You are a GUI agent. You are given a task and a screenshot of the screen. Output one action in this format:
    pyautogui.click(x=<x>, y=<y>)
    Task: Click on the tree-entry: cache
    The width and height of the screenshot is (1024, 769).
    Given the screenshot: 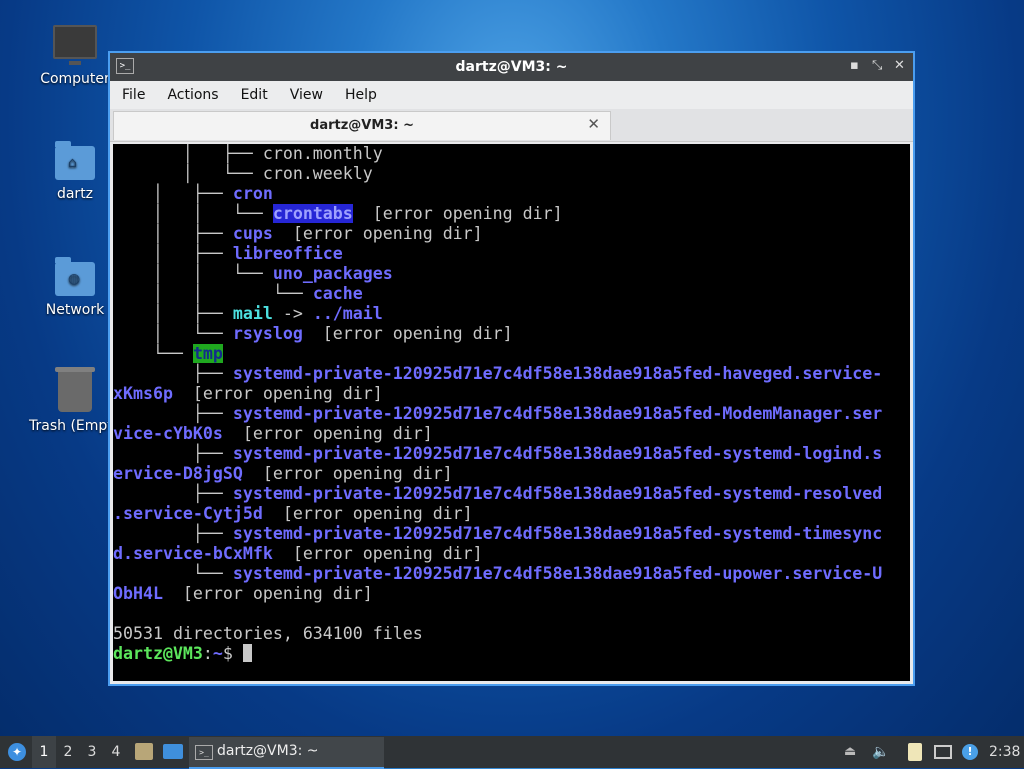 What is the action you would take?
    pyautogui.click(x=337, y=293)
    